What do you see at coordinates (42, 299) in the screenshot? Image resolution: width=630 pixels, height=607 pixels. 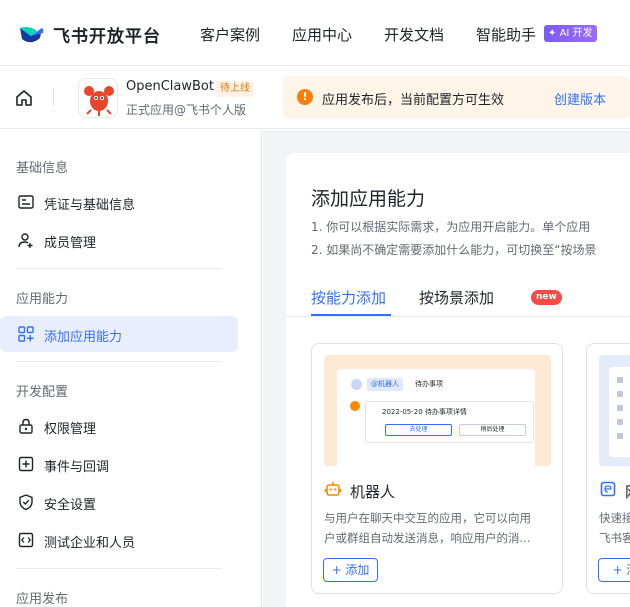 I see `sidebar-section-capabilities: 应用能力` at bounding box center [42, 299].